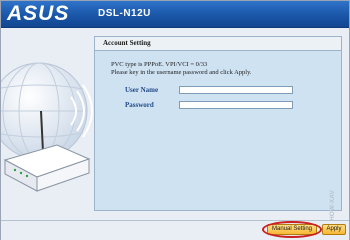  What do you see at coordinates (175, 14) in the screenshot?
I see `header-bar: ASUS DSL-N12U` at bounding box center [175, 14].